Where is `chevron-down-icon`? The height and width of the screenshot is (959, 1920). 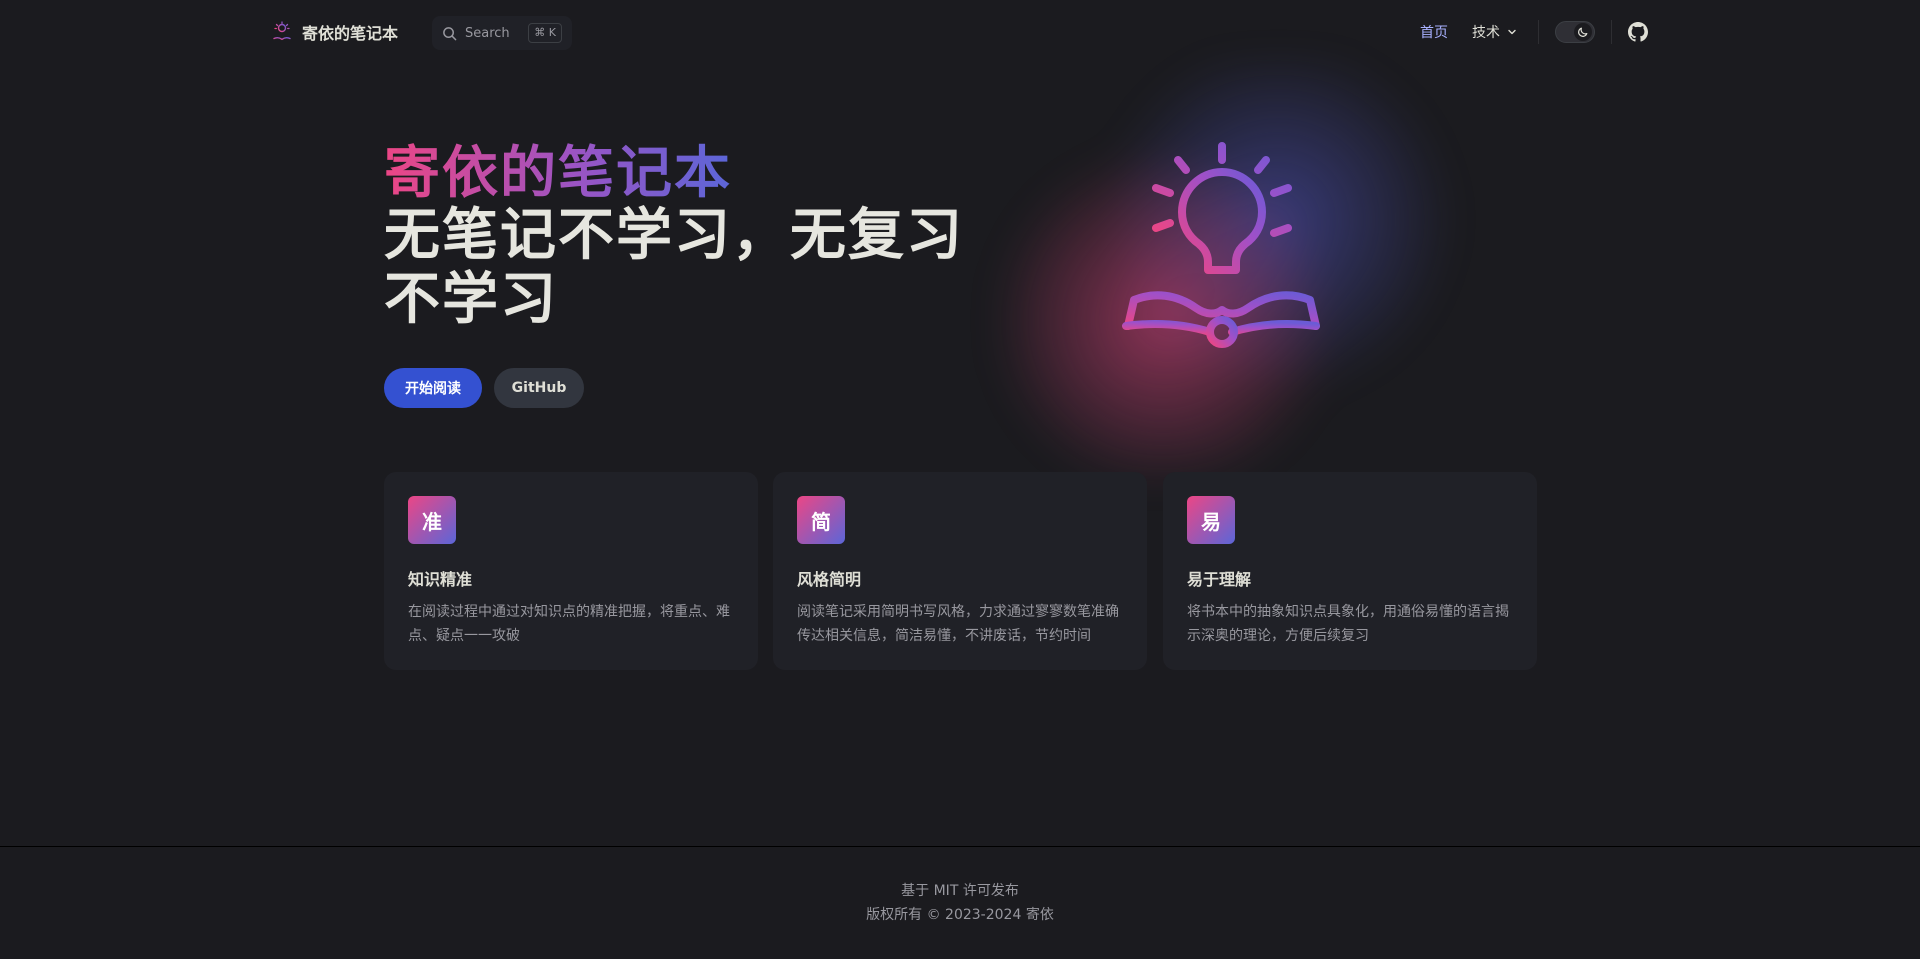 chevron-down-icon is located at coordinates (1512, 32).